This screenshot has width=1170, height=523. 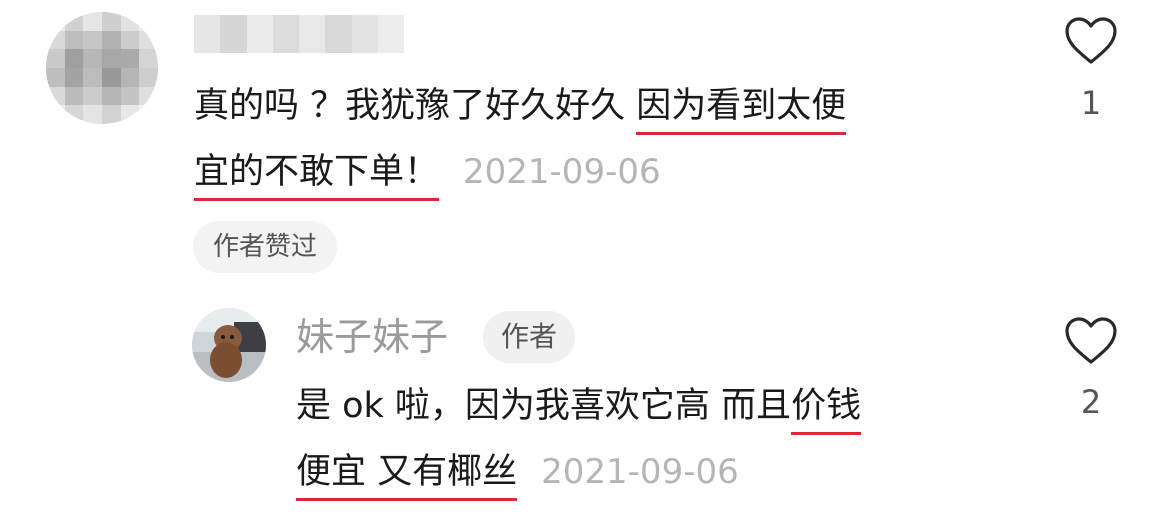 I want to click on comment-text-line2: 宜的不敢下单！ 2021-09-06, so click(x=427, y=176).